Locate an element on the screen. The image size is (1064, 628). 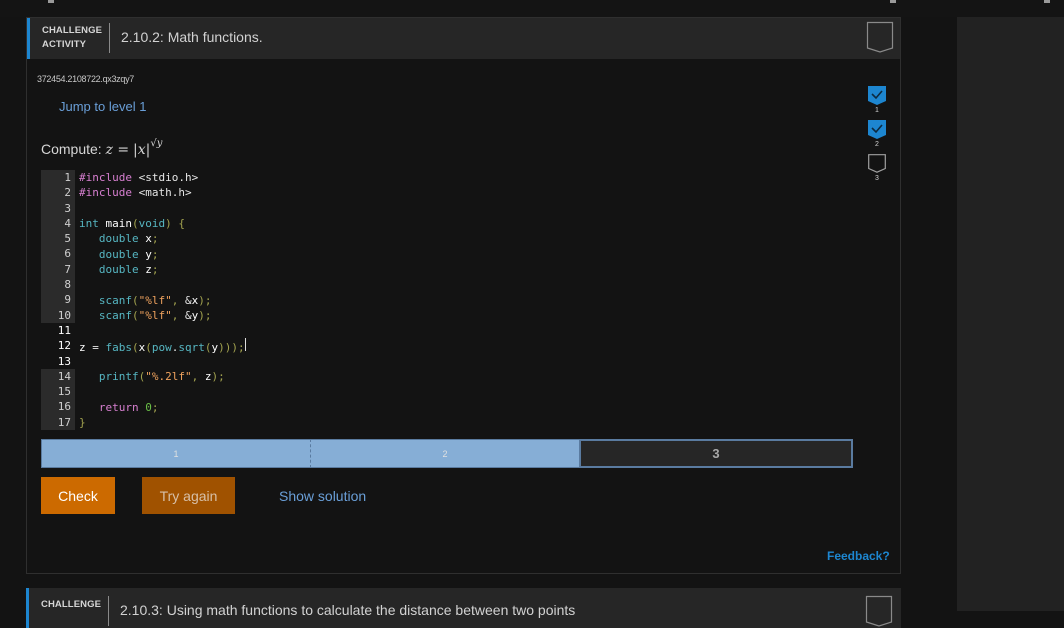
line-number: 13 is located at coordinates (64, 361).